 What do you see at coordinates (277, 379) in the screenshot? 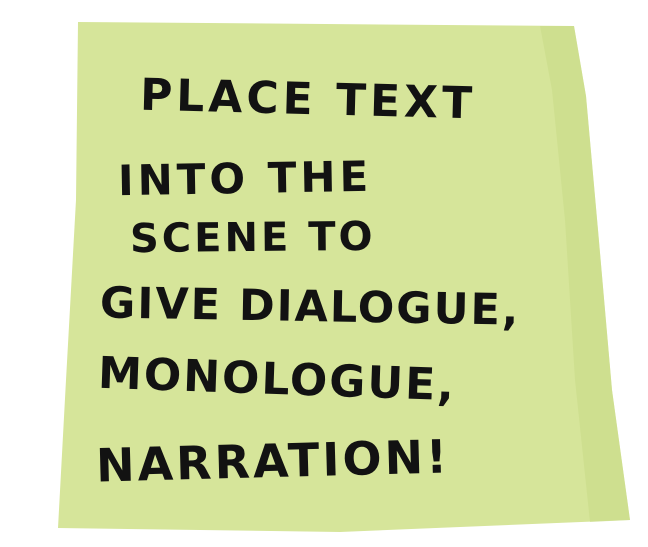
I see `message-line-5: MONOLOGUE,` at bounding box center [277, 379].